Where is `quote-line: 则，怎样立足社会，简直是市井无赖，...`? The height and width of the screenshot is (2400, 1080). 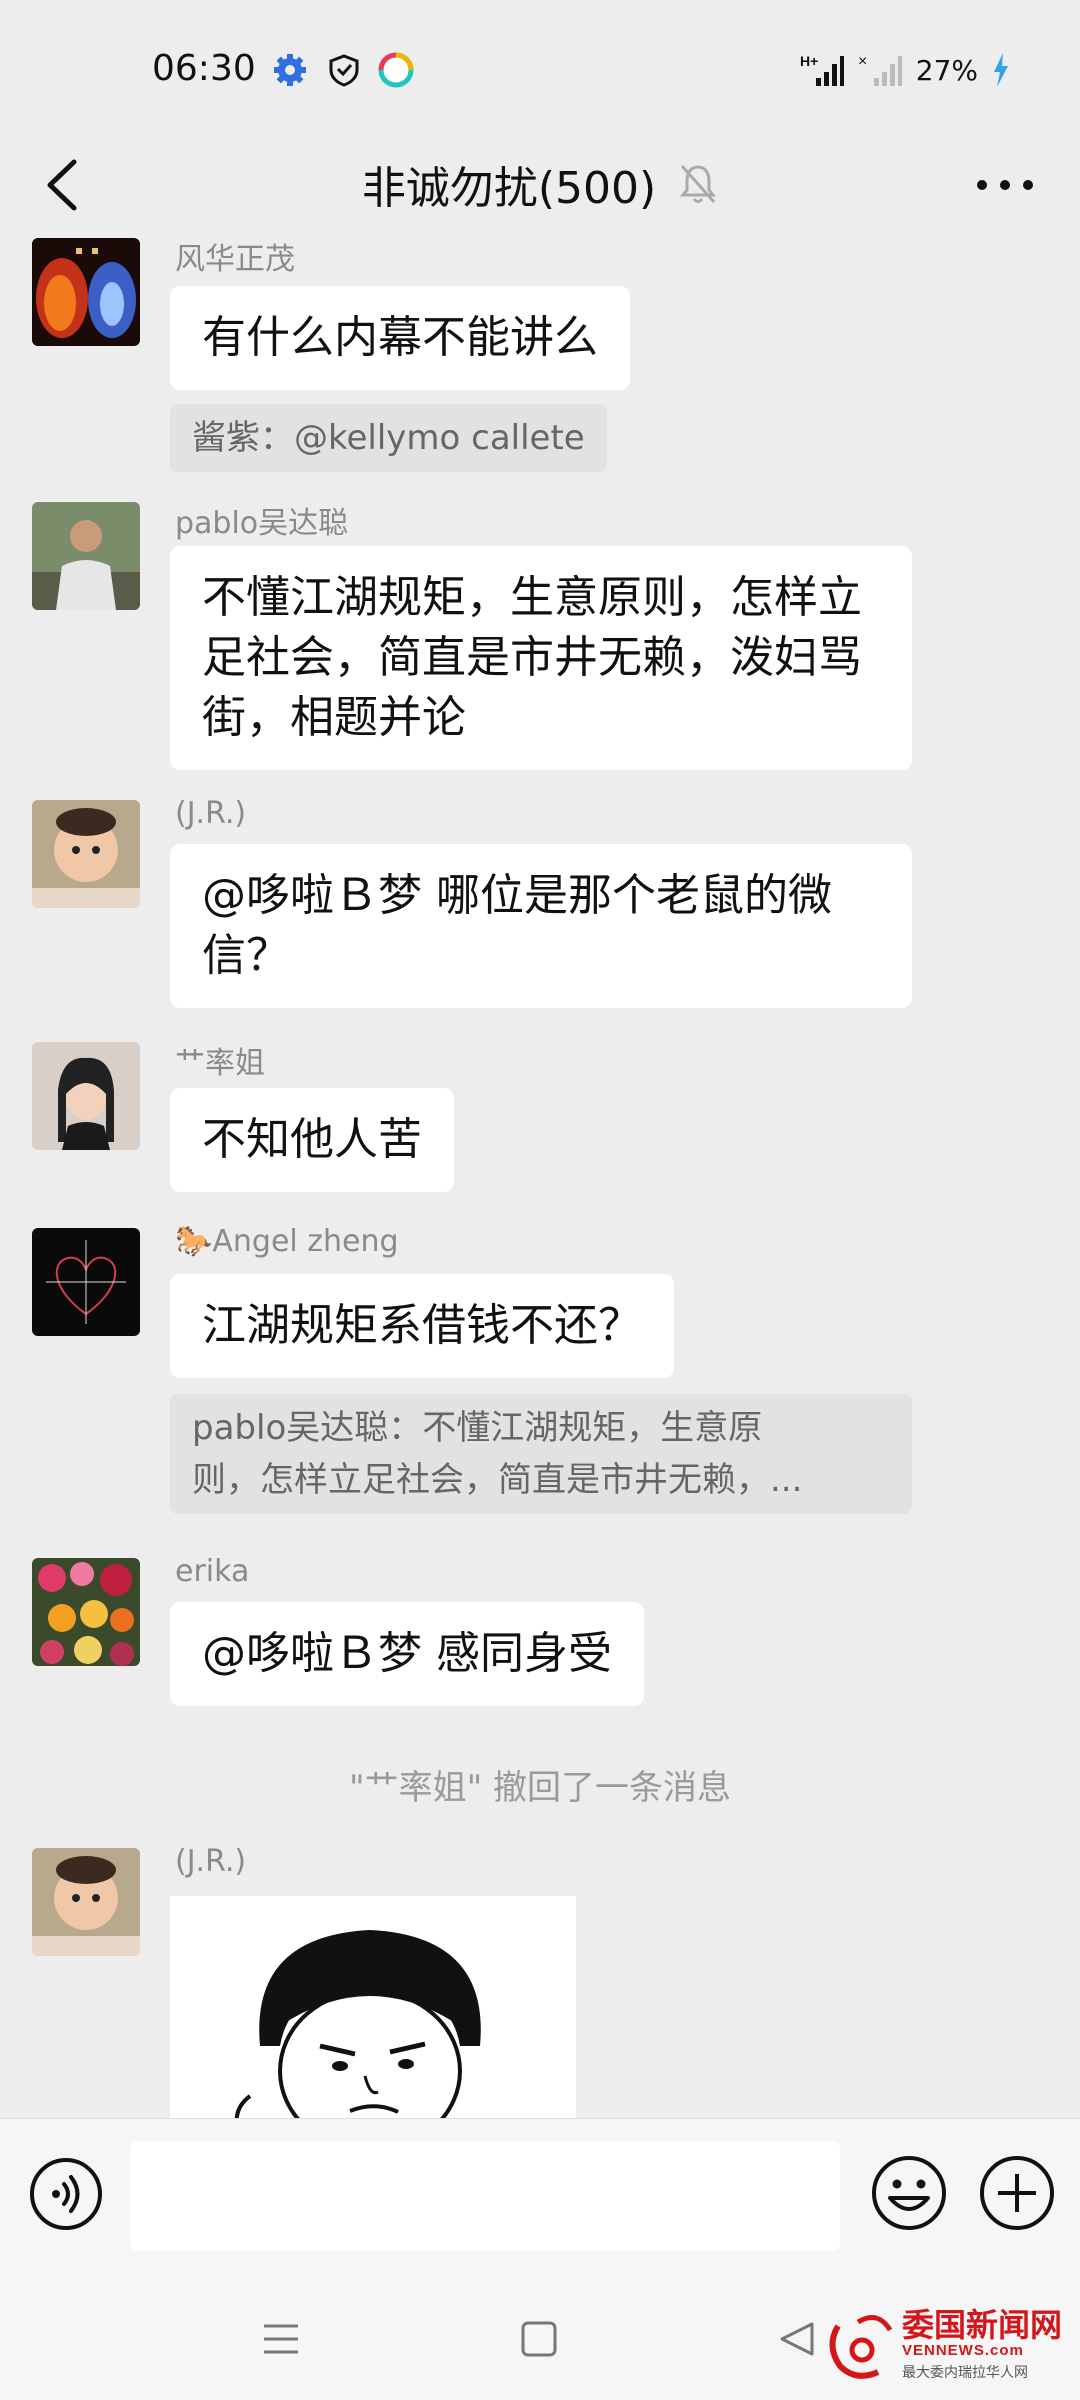 quote-line: 则，怎样立足社会，简直是市井无赖，... is located at coordinates (497, 1480).